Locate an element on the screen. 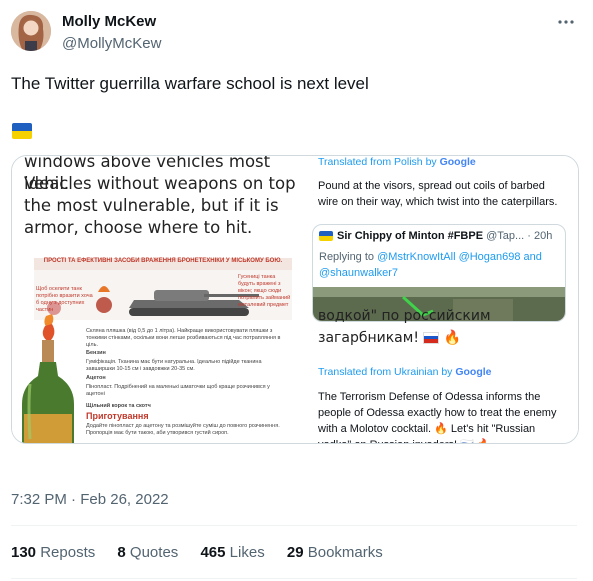  quotes-stat: 8 Quotes is located at coordinates (147, 552).